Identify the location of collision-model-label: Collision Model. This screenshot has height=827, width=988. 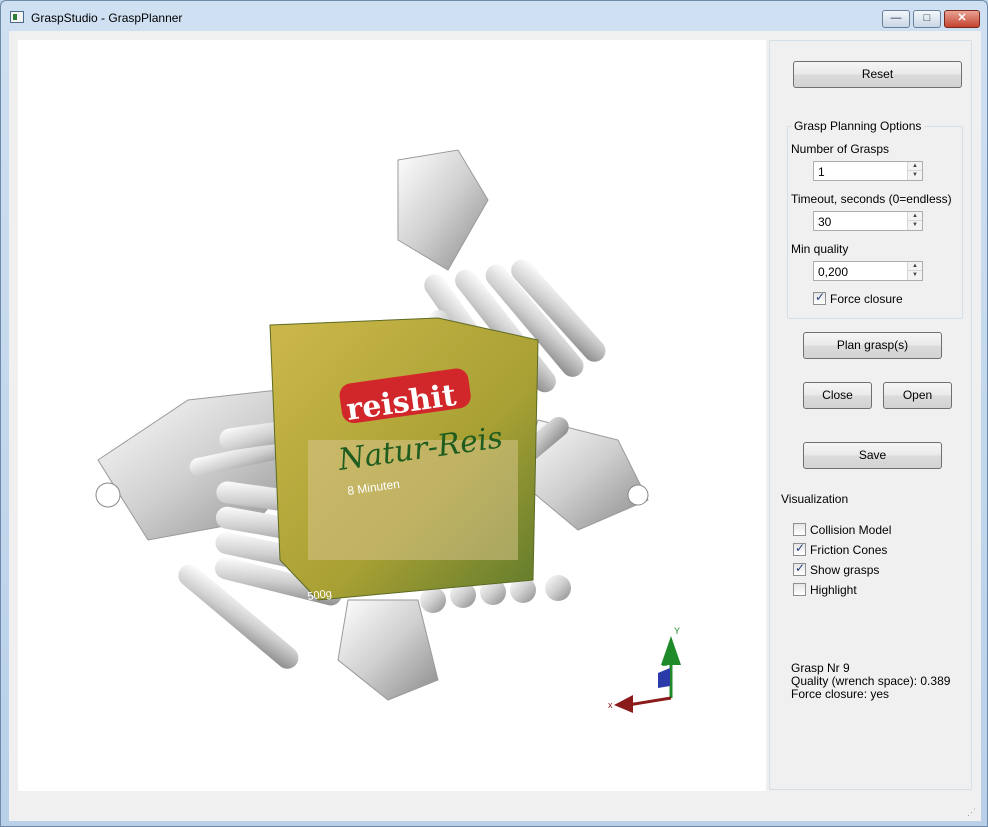
(850, 530).